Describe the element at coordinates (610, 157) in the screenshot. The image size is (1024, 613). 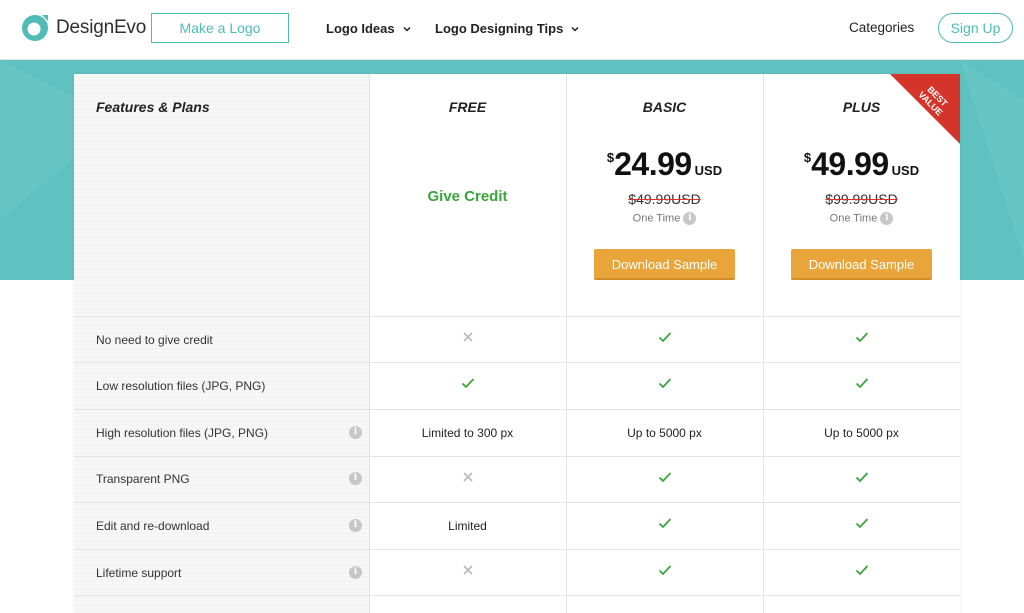
I see `basic-currency: $` at that location.